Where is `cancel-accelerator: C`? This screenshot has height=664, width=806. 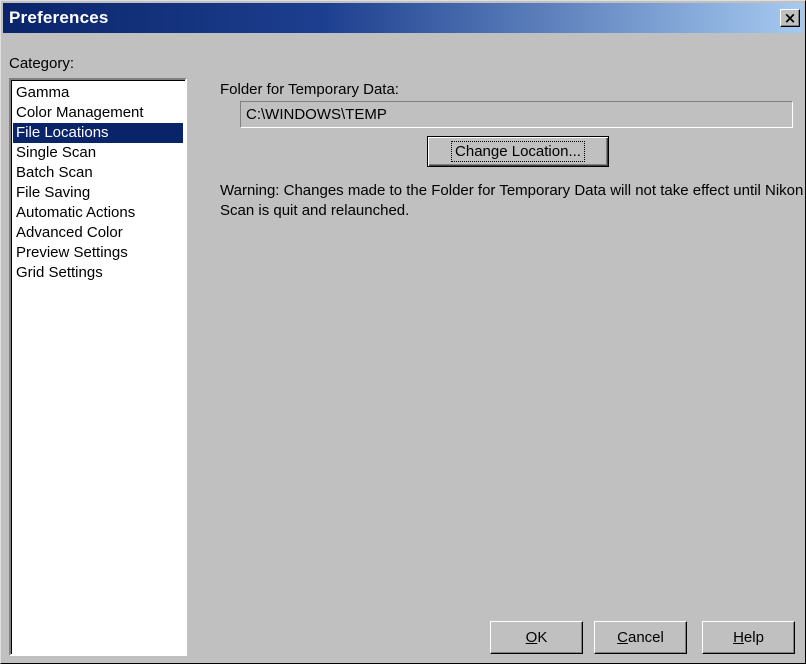
cancel-accelerator: C is located at coordinates (622, 637).